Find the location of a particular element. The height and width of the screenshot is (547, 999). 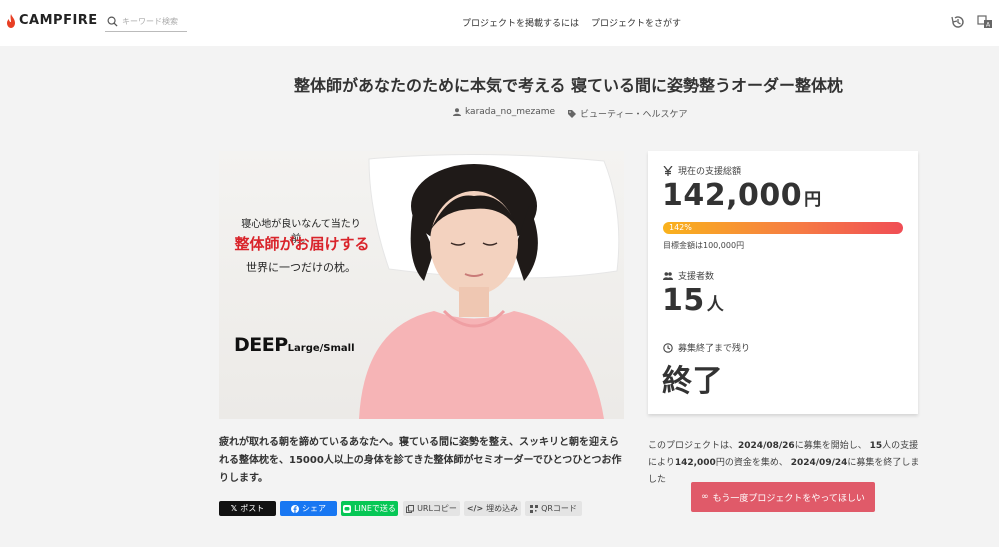

qr-code-label: QRコード is located at coordinates (559, 508).